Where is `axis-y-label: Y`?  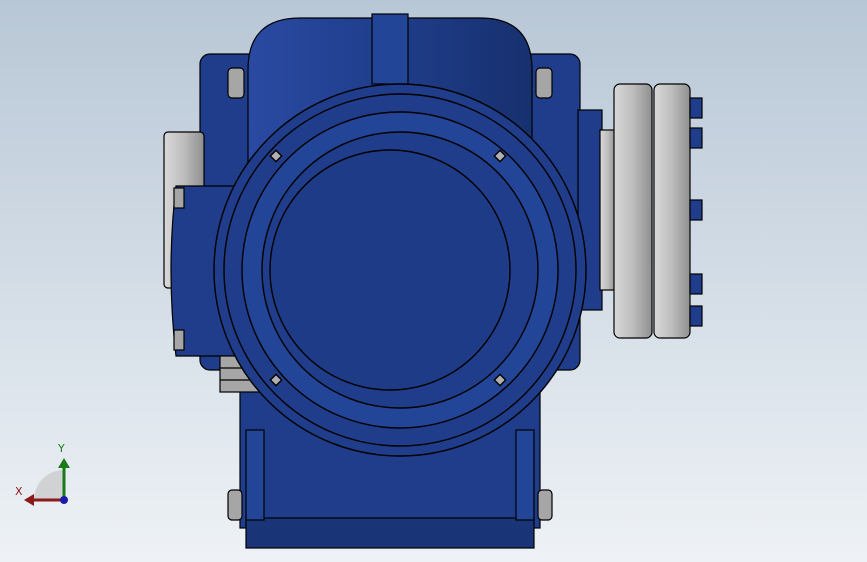
axis-y-label: Y is located at coordinates (61, 448).